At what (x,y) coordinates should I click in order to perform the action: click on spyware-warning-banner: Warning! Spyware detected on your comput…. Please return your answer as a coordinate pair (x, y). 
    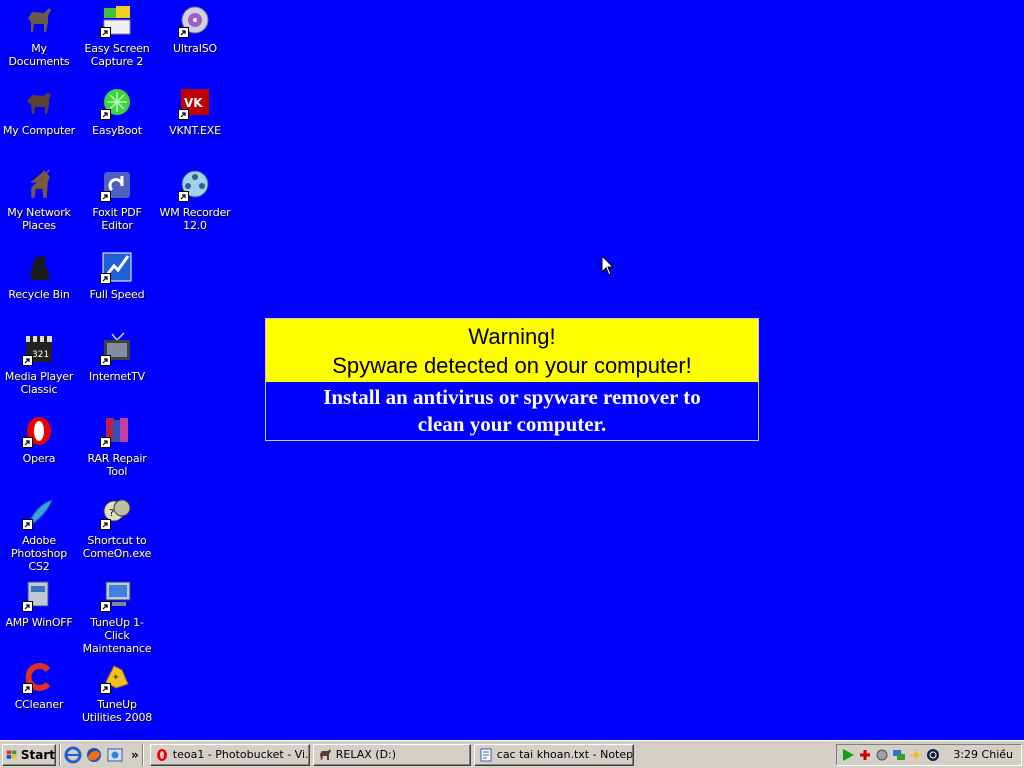
    Looking at the image, I should click on (512, 379).